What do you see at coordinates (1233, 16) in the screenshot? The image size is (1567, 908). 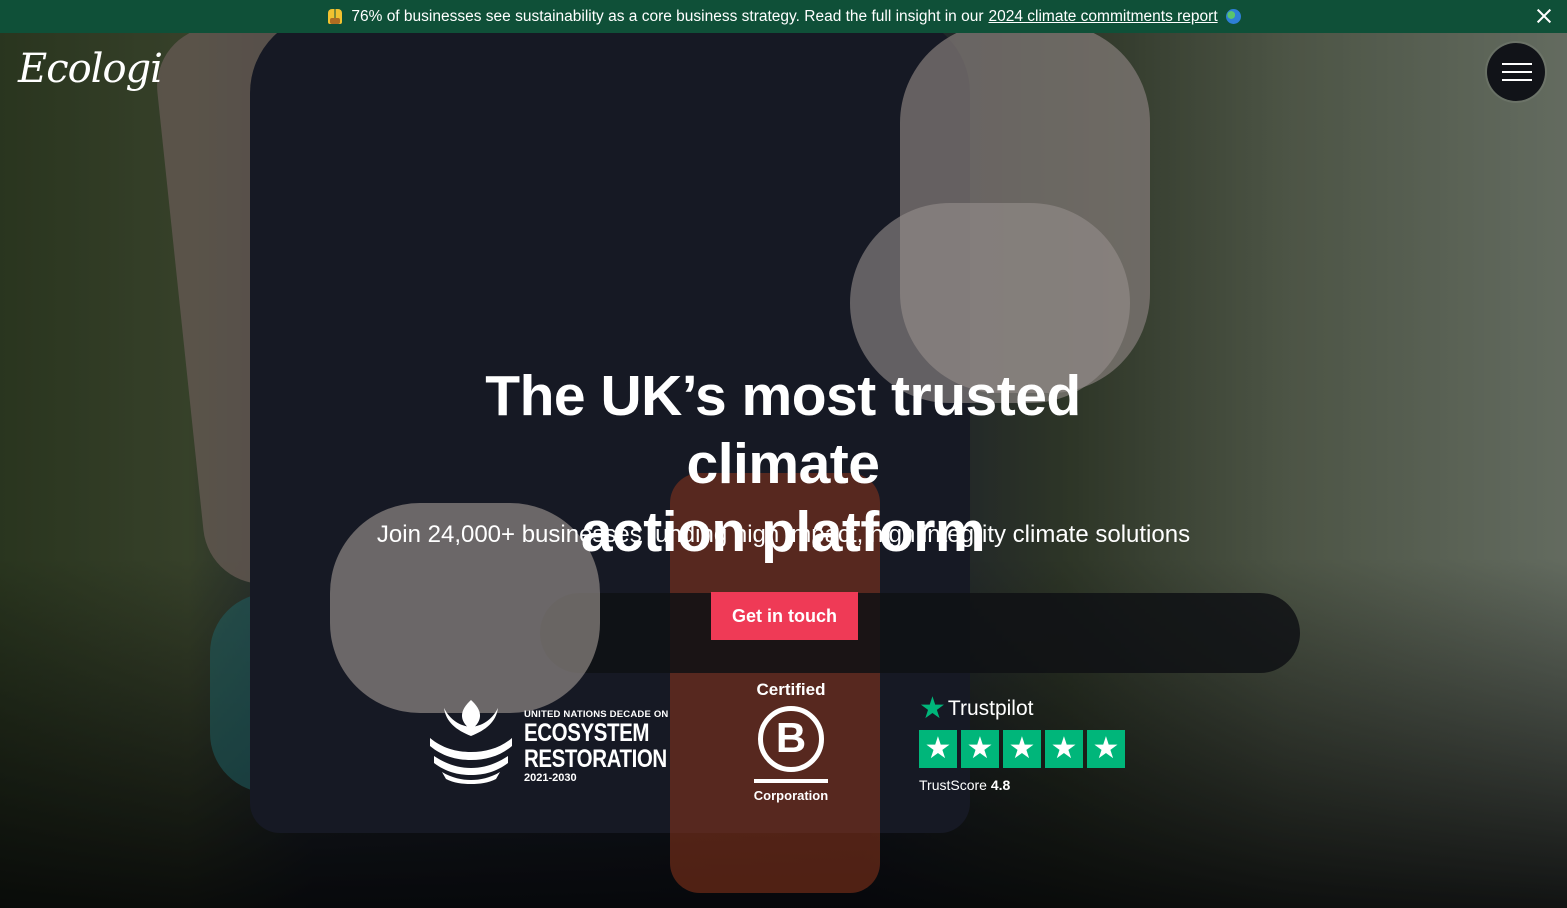 I see `globe-icon` at bounding box center [1233, 16].